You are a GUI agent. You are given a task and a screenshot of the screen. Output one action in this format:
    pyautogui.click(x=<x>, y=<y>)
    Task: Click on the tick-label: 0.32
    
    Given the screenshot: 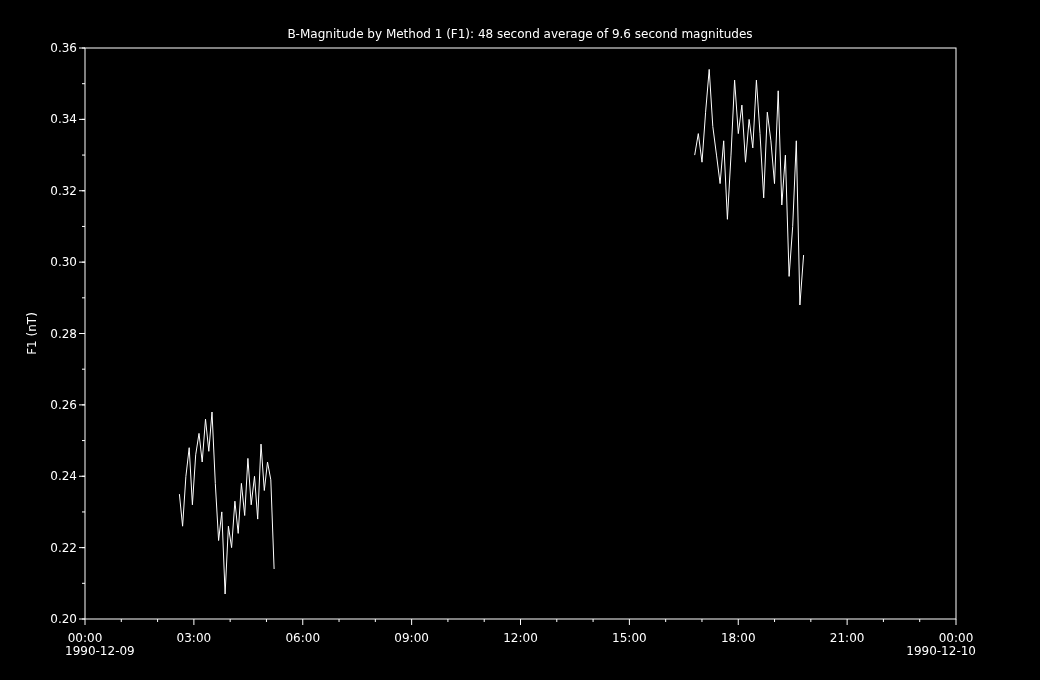 What is the action you would take?
    pyautogui.click(x=63, y=190)
    